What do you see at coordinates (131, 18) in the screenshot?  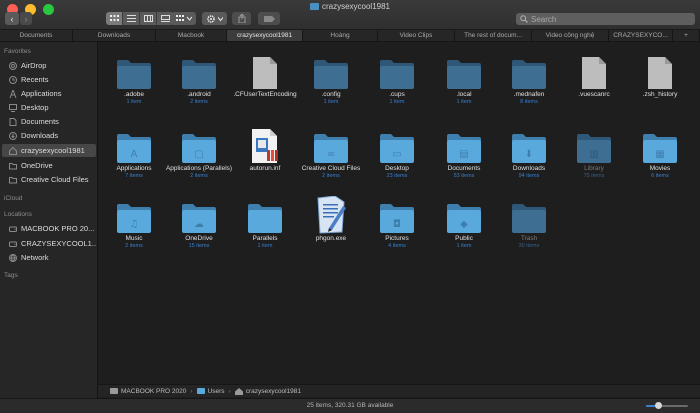 I see `list-view-button` at bounding box center [131, 18].